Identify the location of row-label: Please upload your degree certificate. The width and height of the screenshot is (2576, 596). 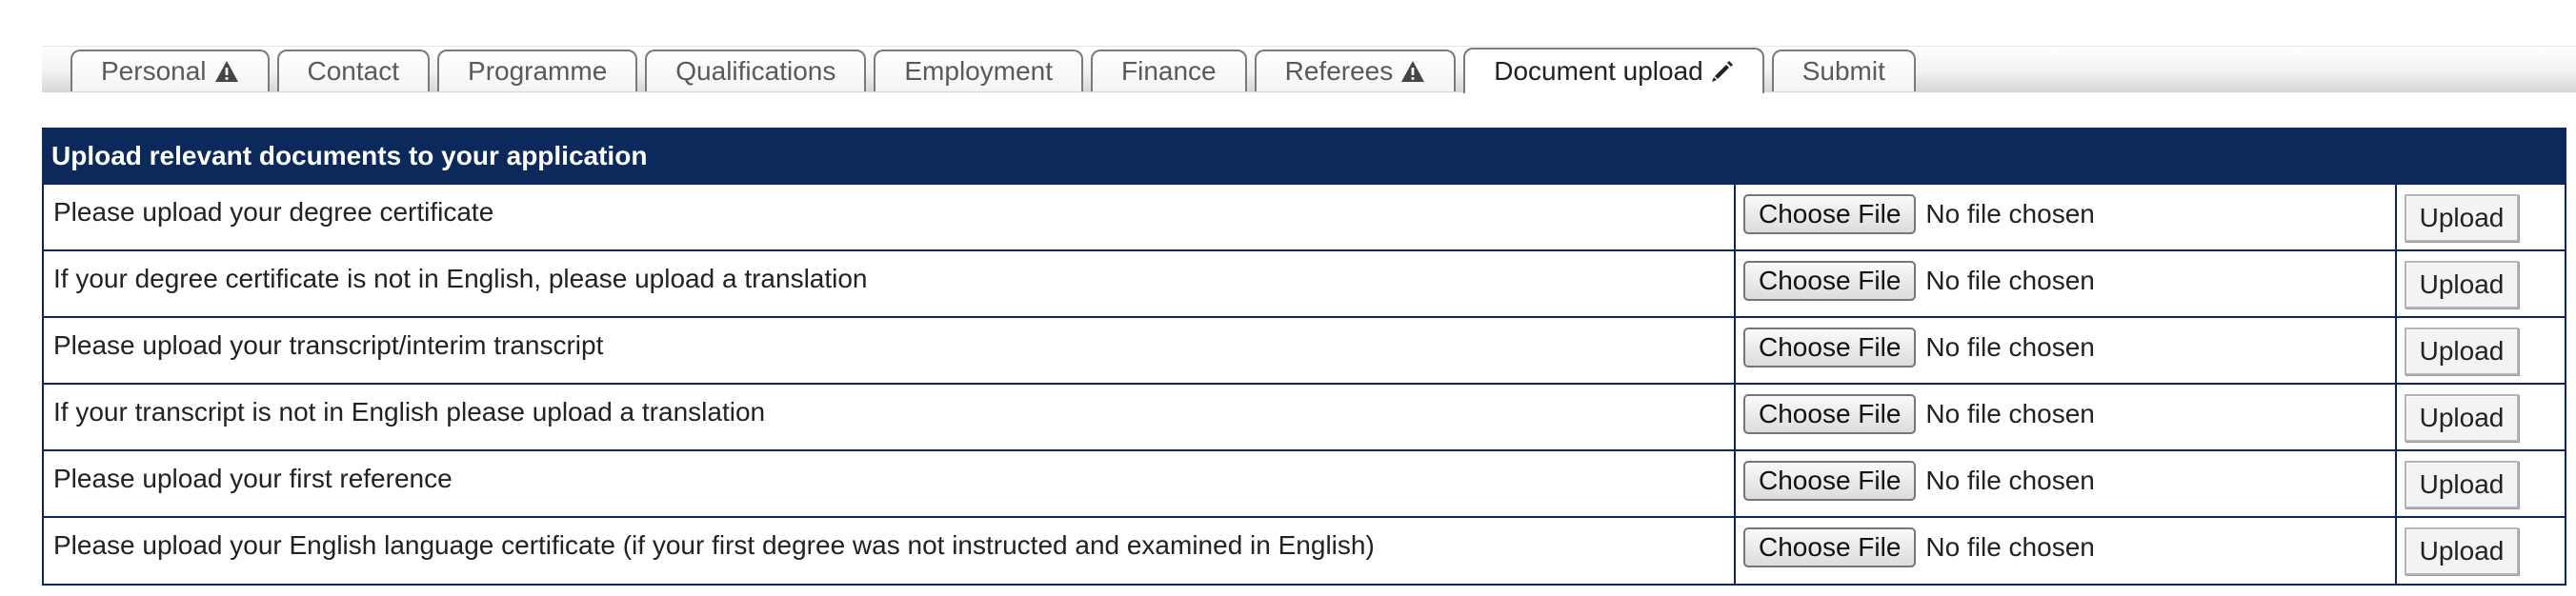
(273, 212).